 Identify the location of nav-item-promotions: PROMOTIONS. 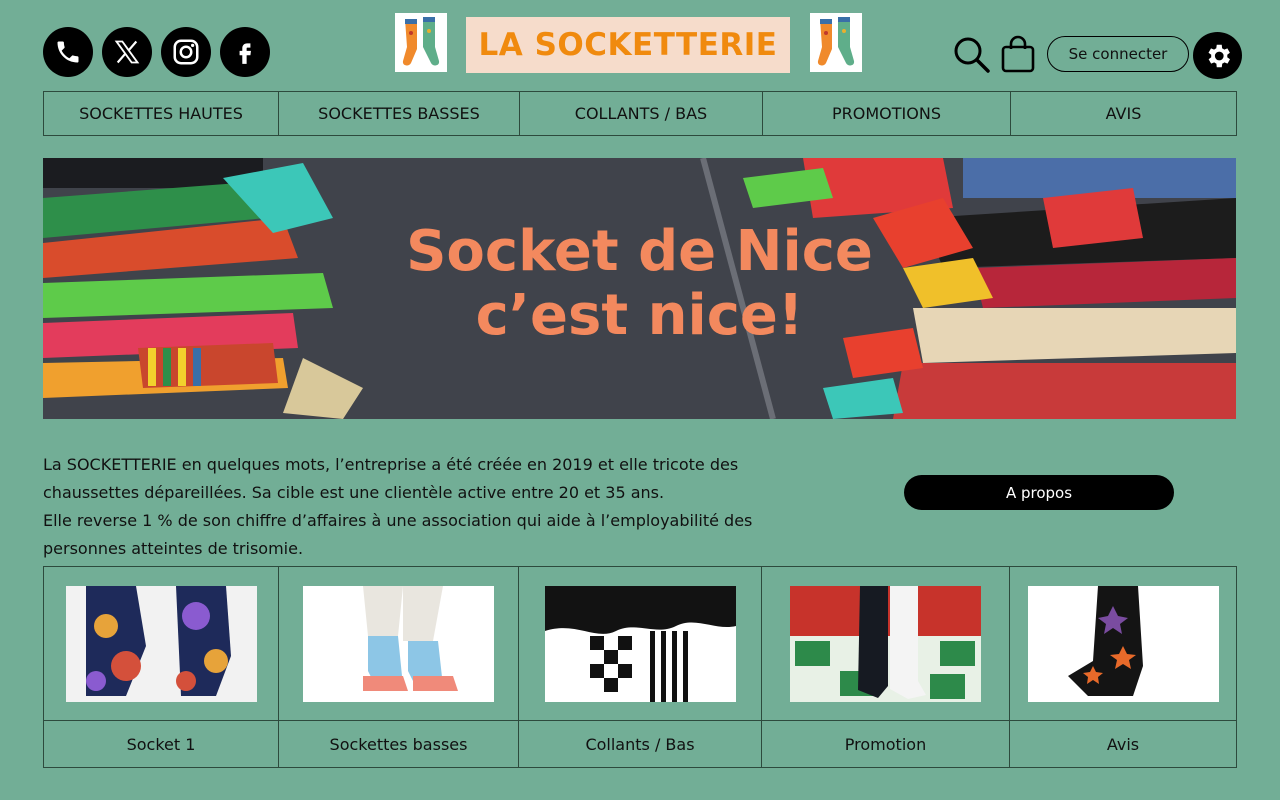
(887, 113).